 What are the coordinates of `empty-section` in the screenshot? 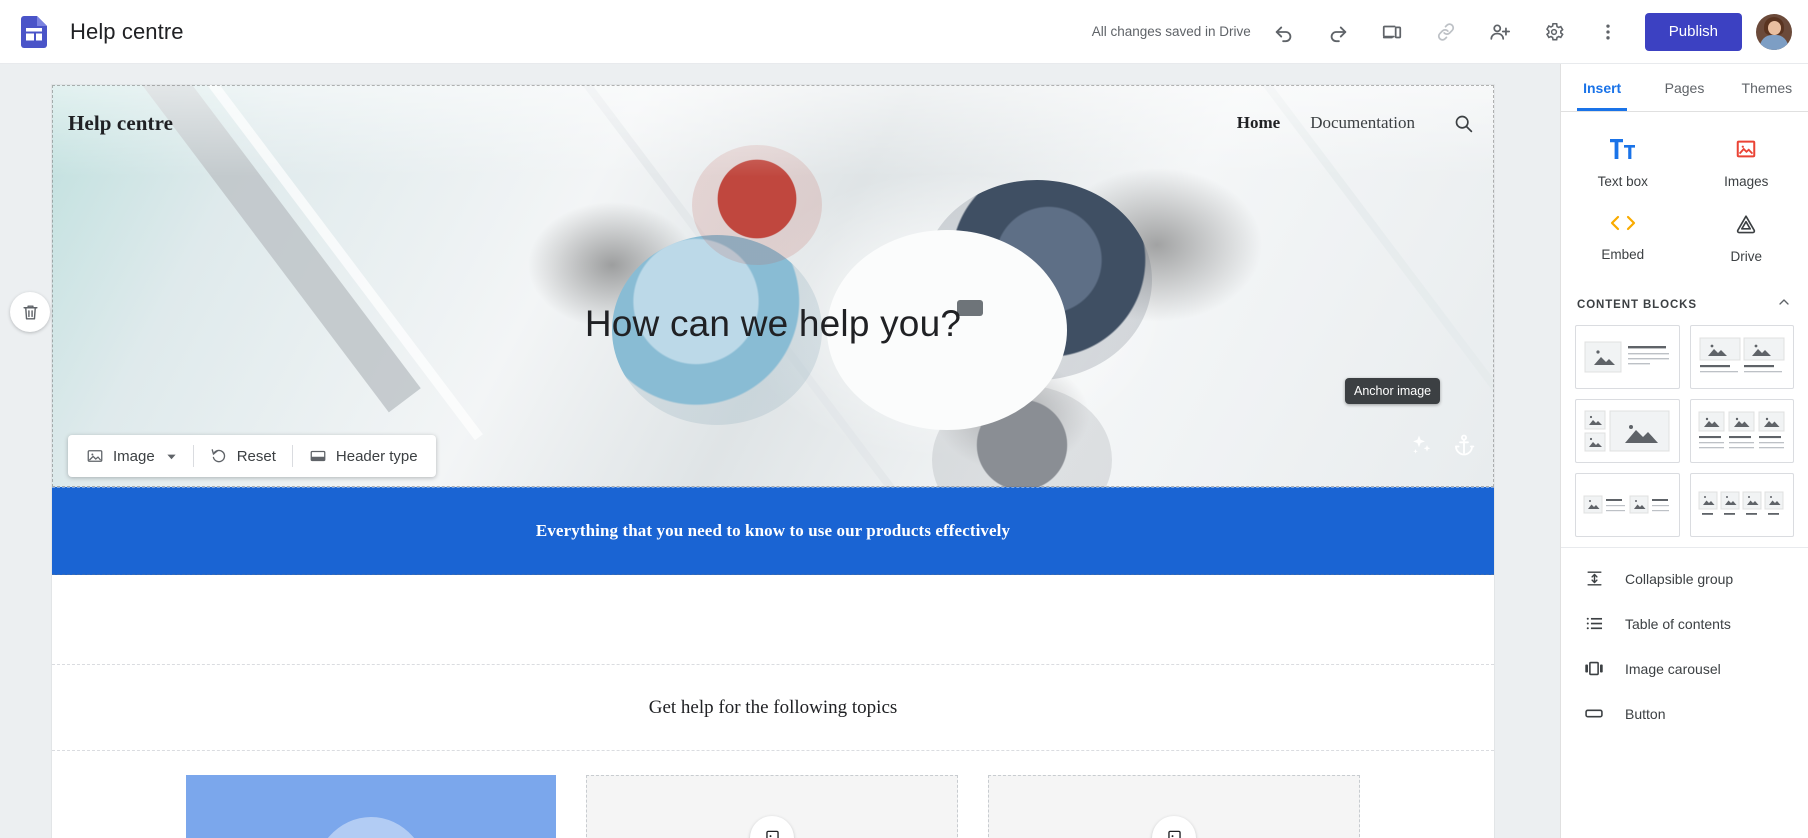 It's located at (773, 620).